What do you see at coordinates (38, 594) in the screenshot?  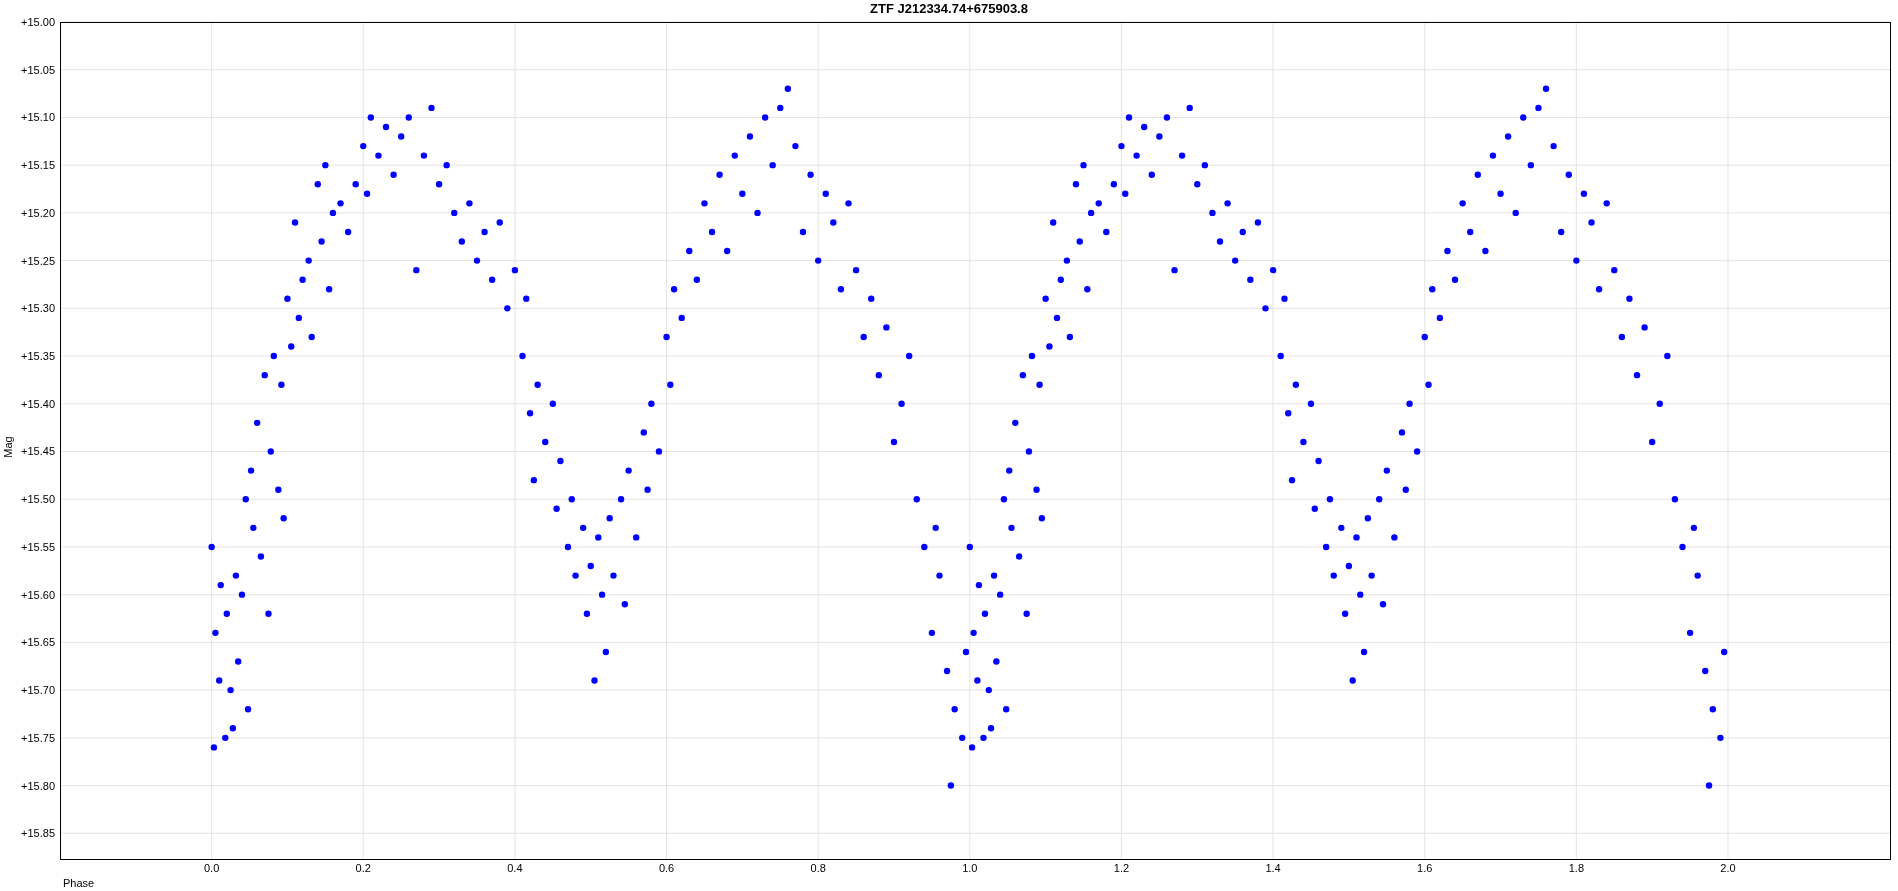 I see `y-tick-label: +15.60` at bounding box center [38, 594].